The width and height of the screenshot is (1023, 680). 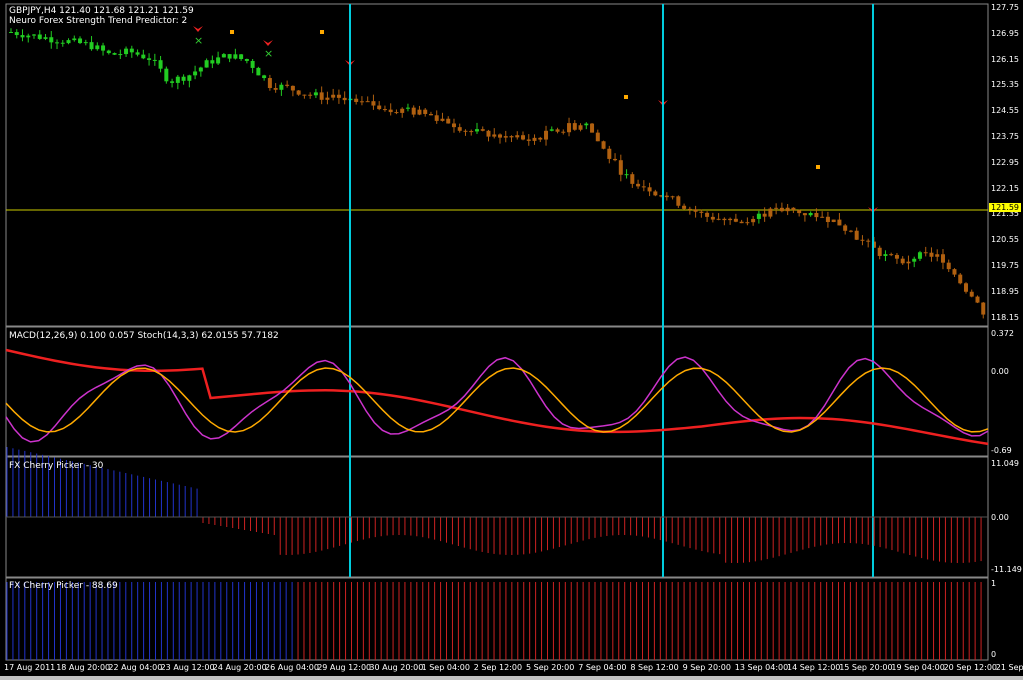 I want to click on macd-line, so click(x=497, y=397).